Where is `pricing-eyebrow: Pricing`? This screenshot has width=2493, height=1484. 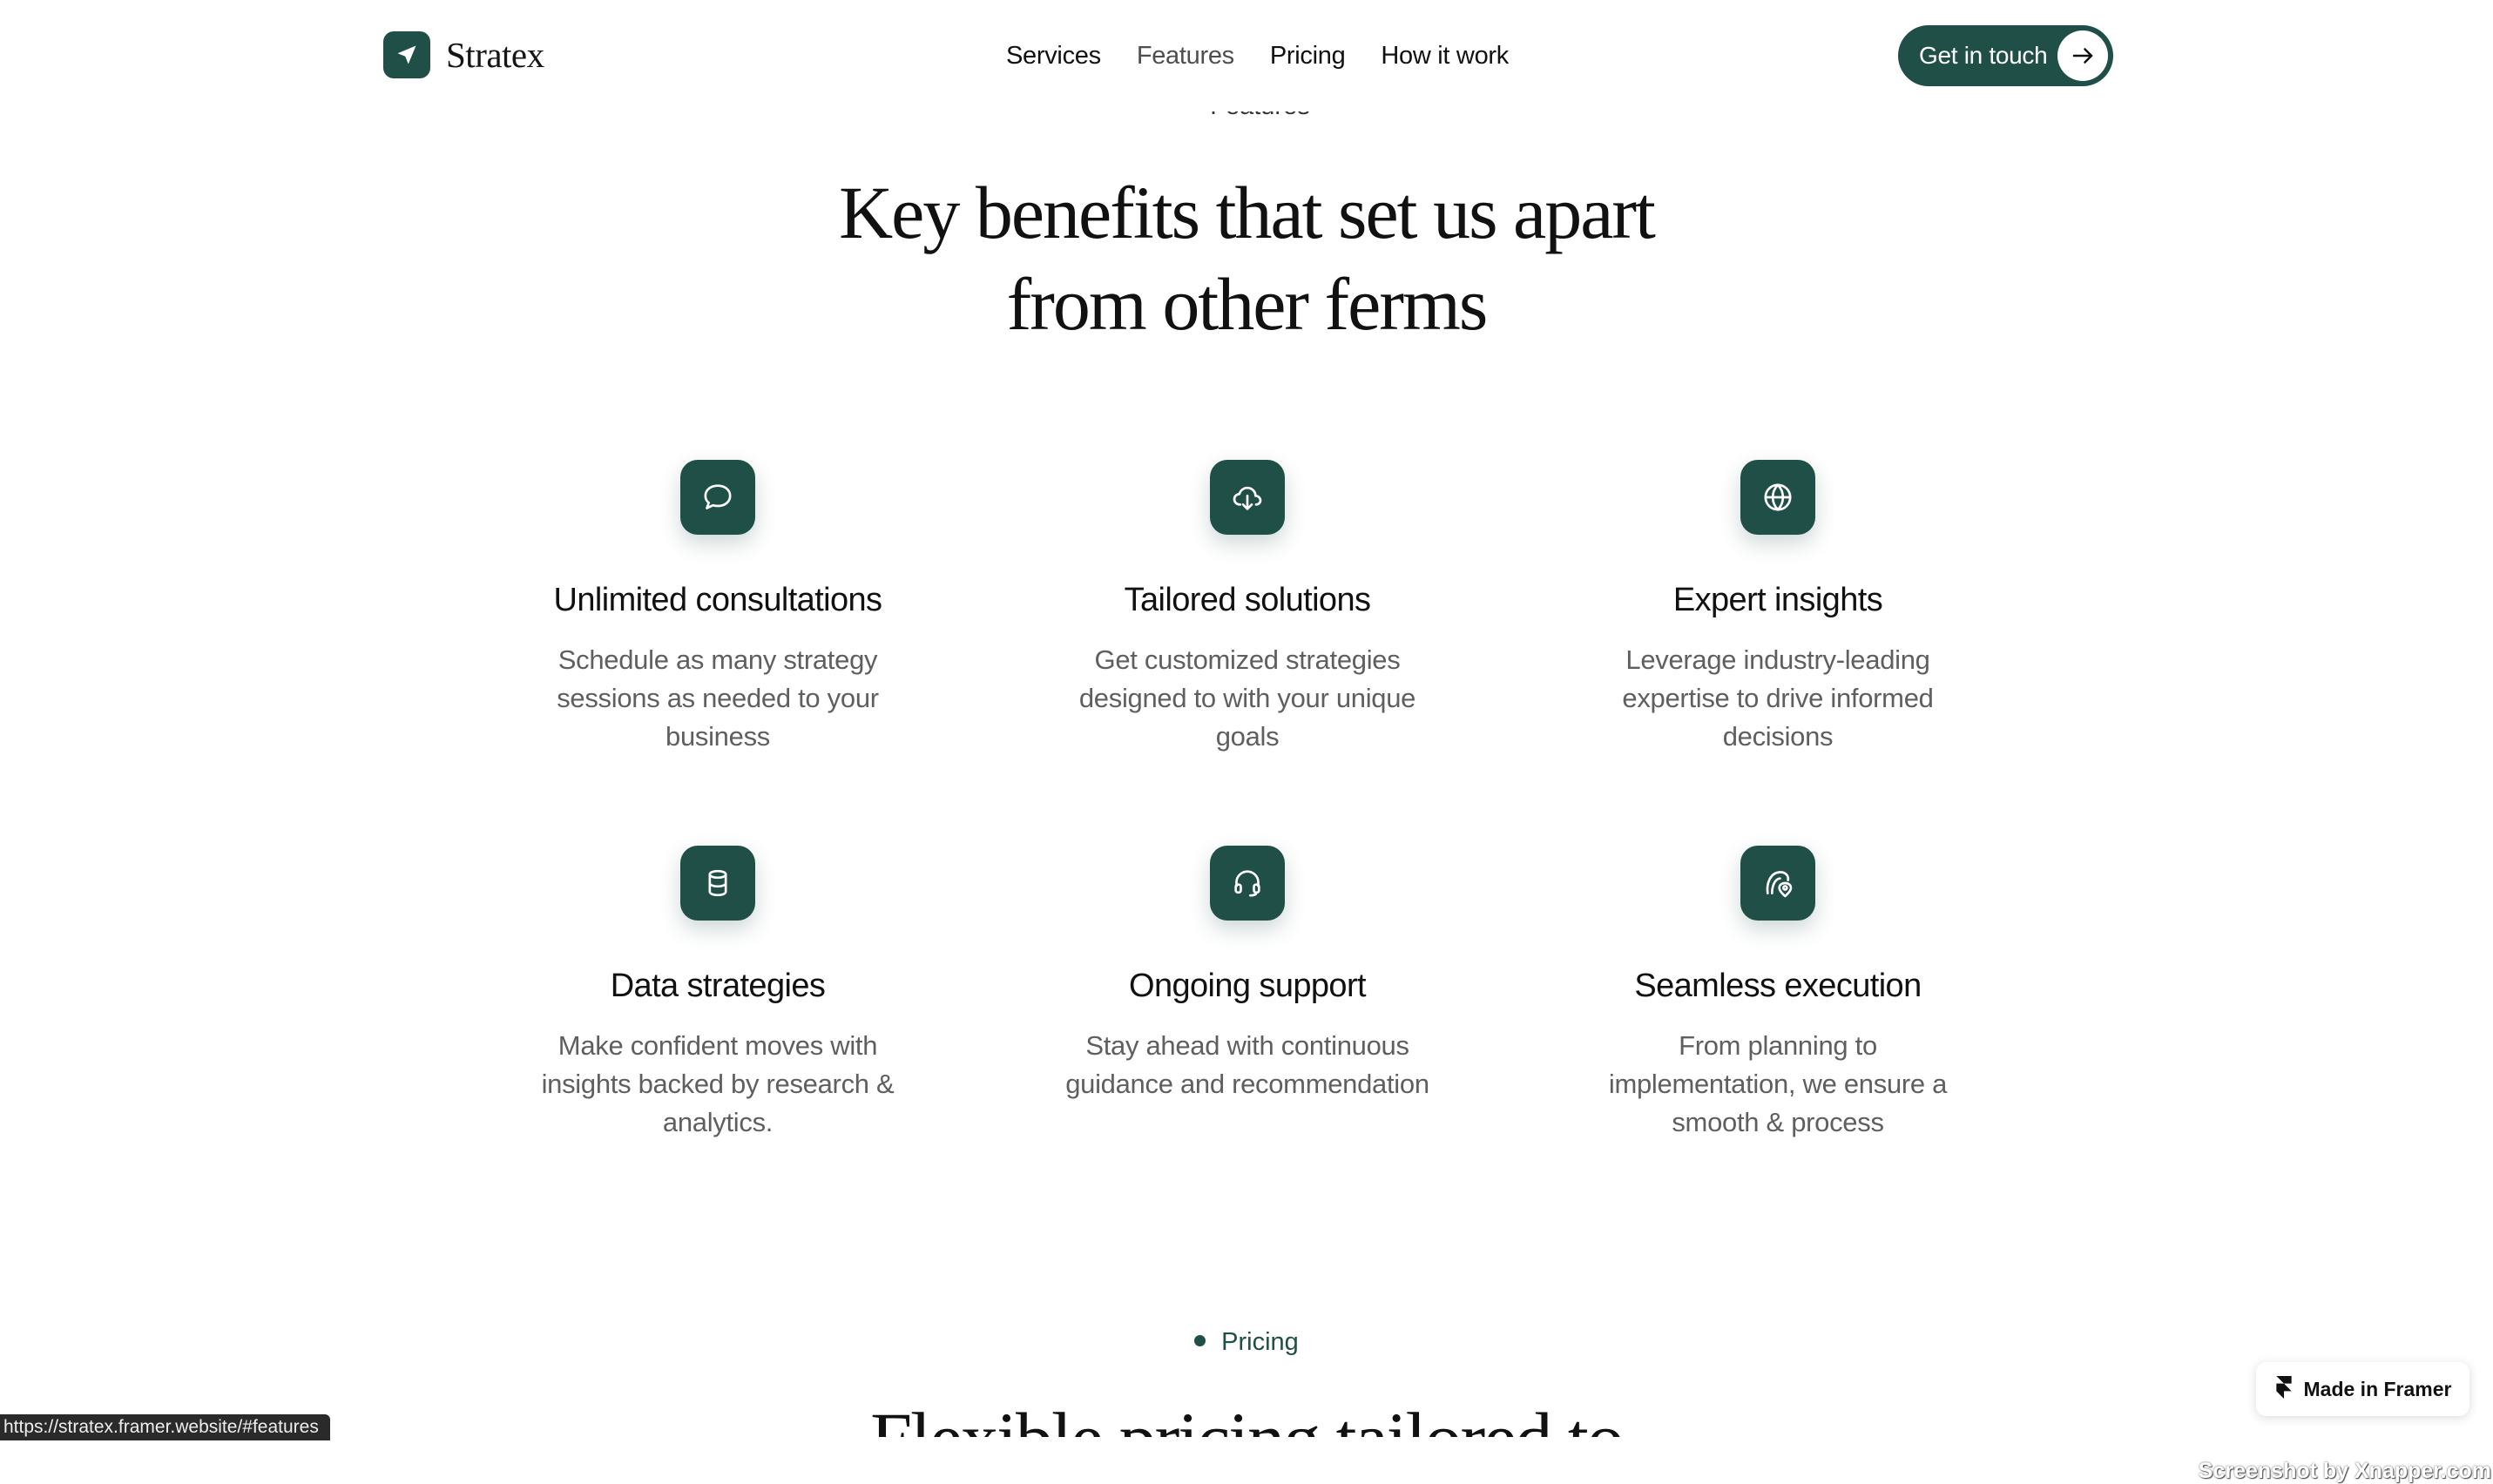
pricing-eyebrow: Pricing is located at coordinates (1247, 1342).